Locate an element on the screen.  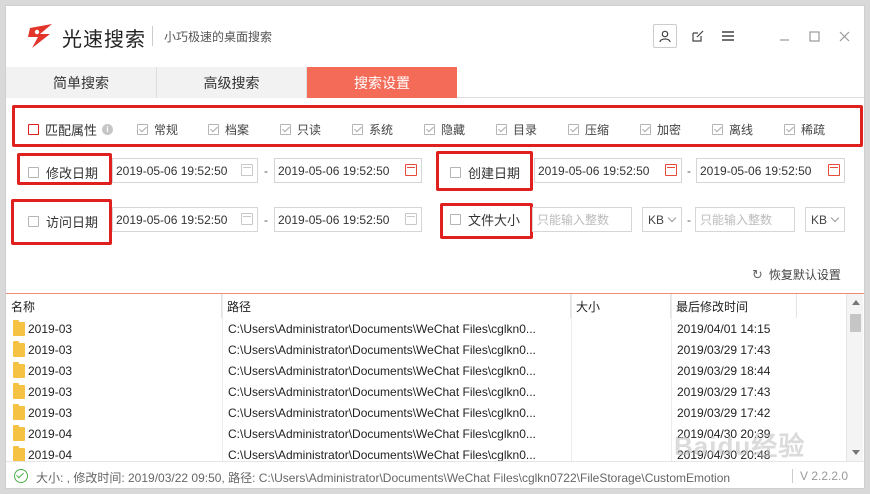
file-name: 2019-03 is located at coordinates (50, 328).